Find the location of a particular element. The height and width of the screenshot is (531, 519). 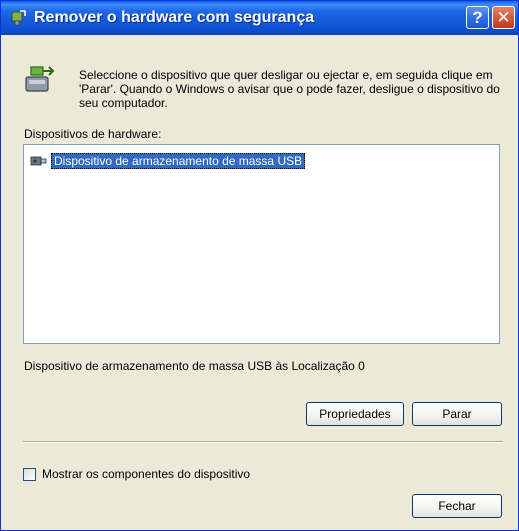

help-icon: ? is located at coordinates (477, 17).